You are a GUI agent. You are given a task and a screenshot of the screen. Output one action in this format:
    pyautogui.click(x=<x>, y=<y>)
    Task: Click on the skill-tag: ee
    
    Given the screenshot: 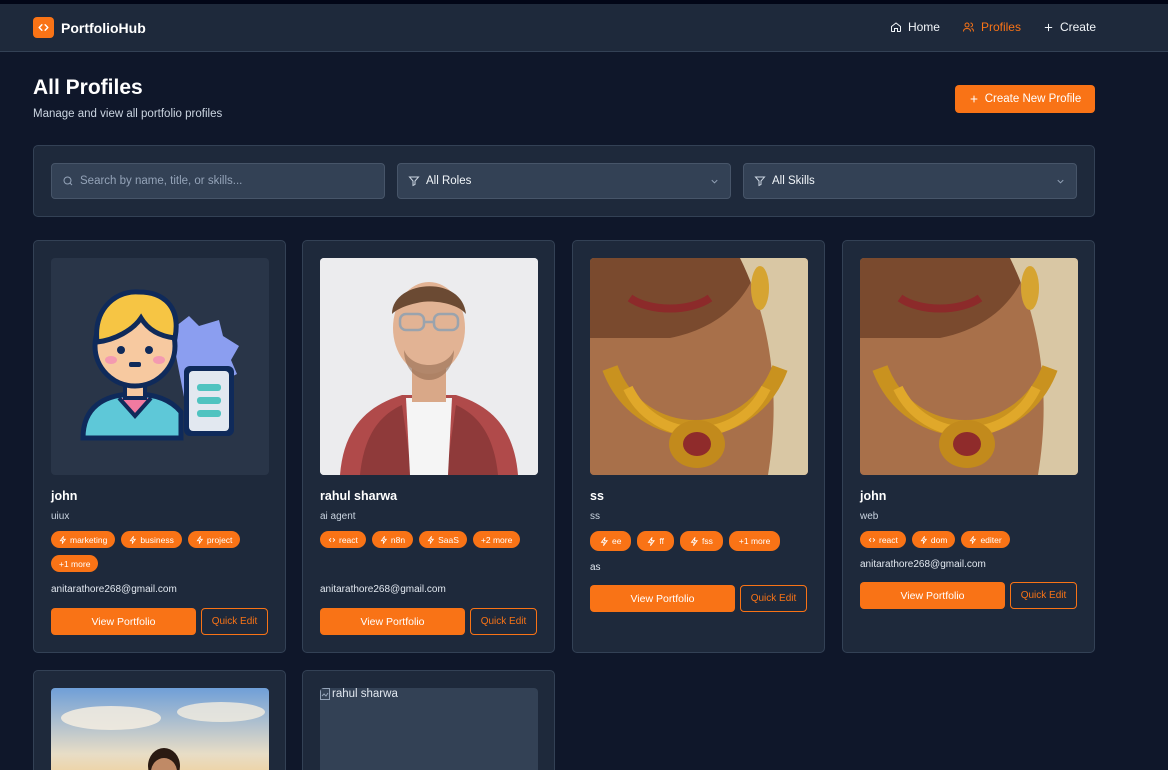 What is the action you would take?
    pyautogui.click(x=611, y=541)
    